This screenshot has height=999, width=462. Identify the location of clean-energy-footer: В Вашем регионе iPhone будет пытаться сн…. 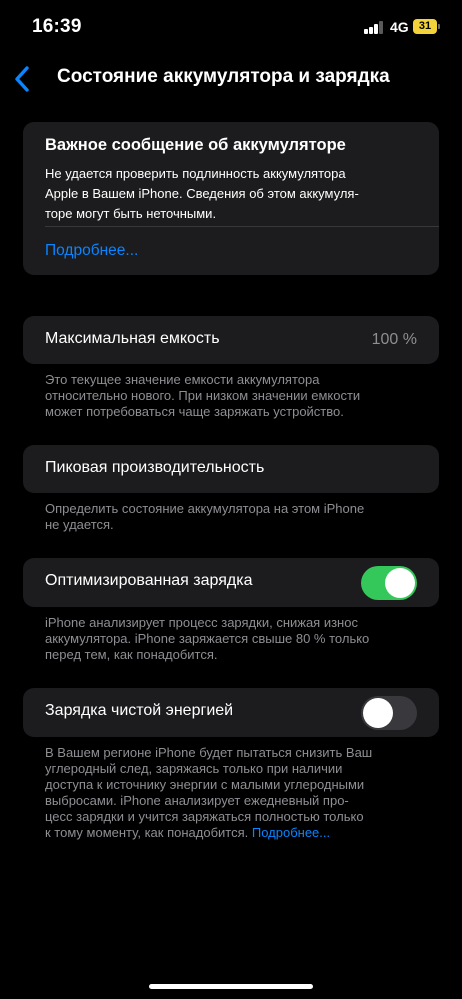
(209, 792).